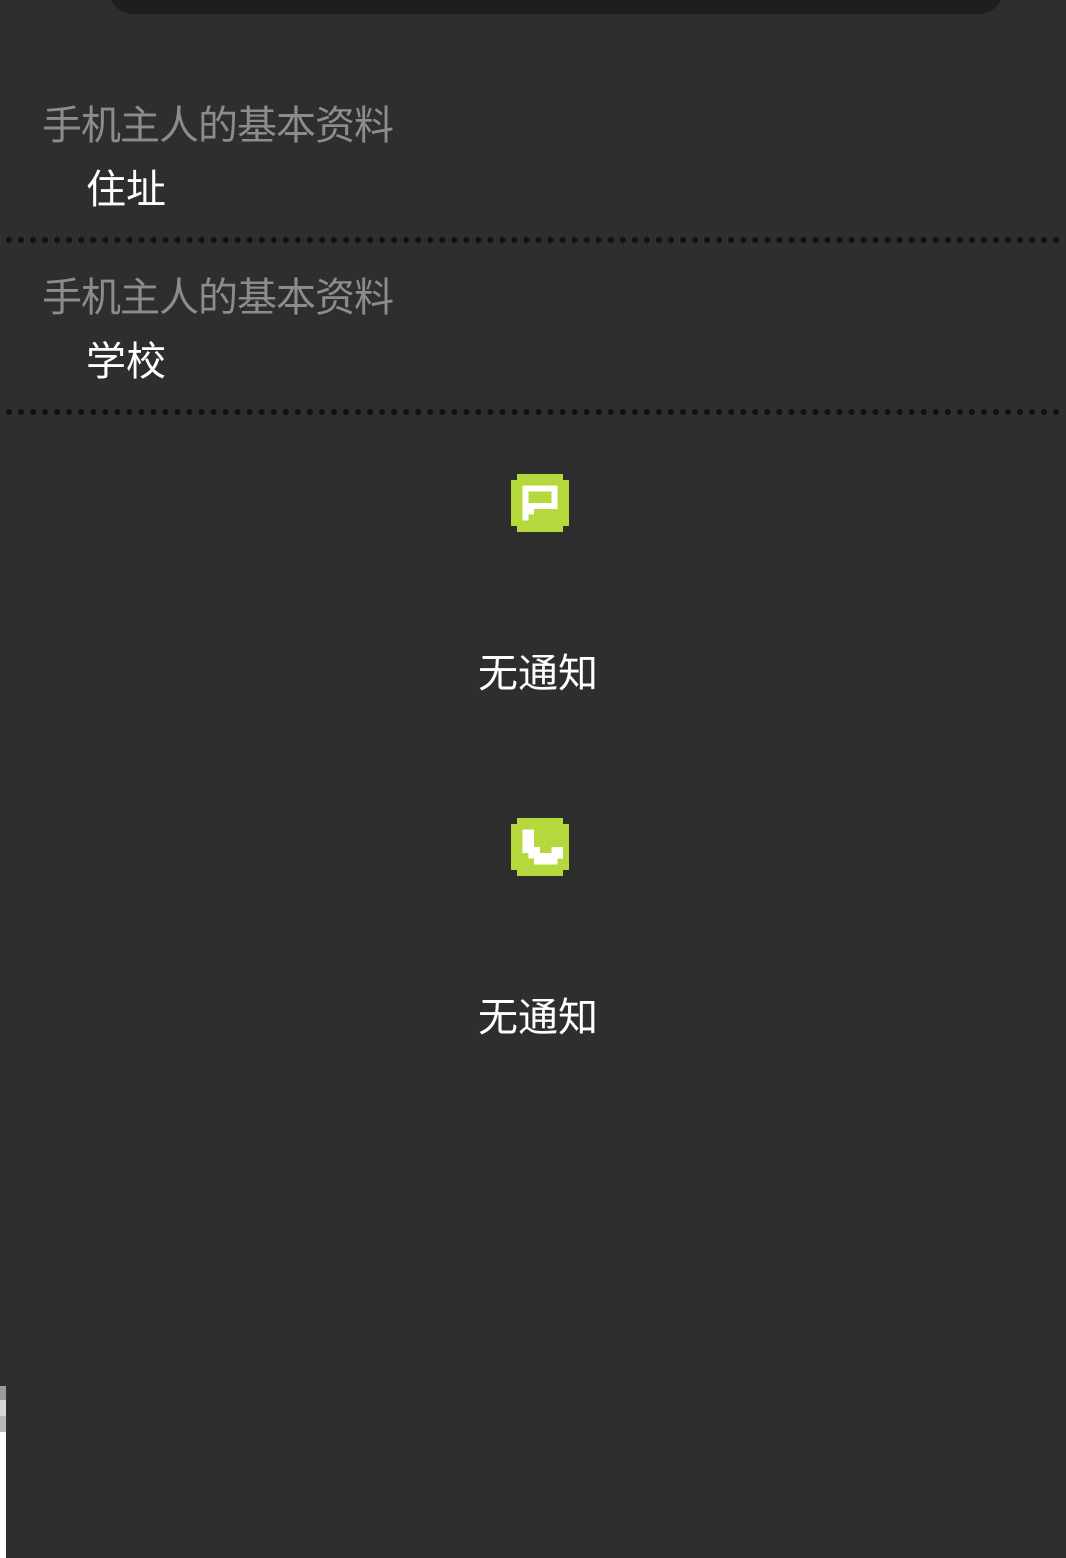  I want to click on profile-value-address: 住址, so click(126, 190).